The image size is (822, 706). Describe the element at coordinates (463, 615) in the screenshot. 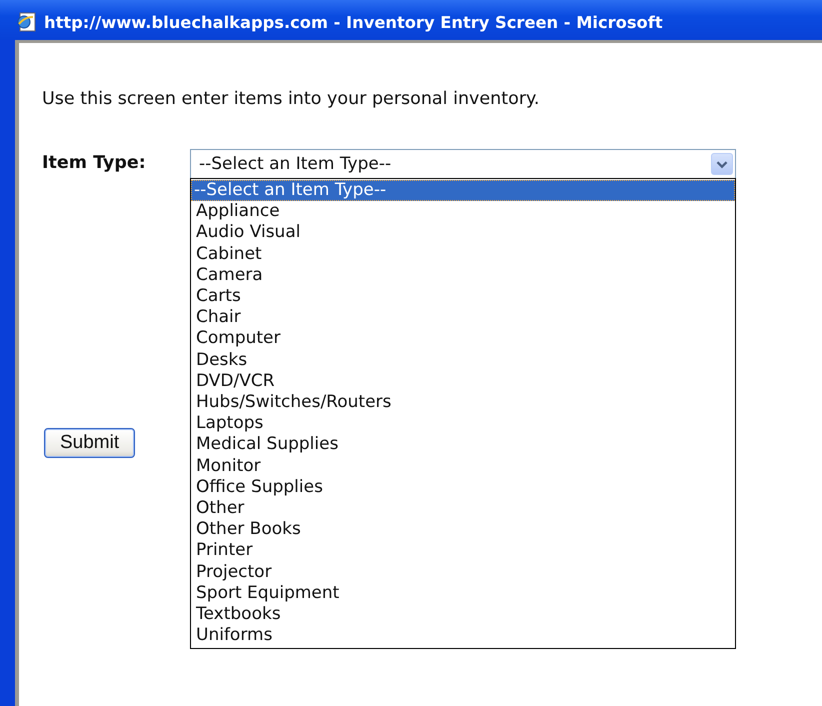

I see `dropdown-option: Textbooks` at that location.